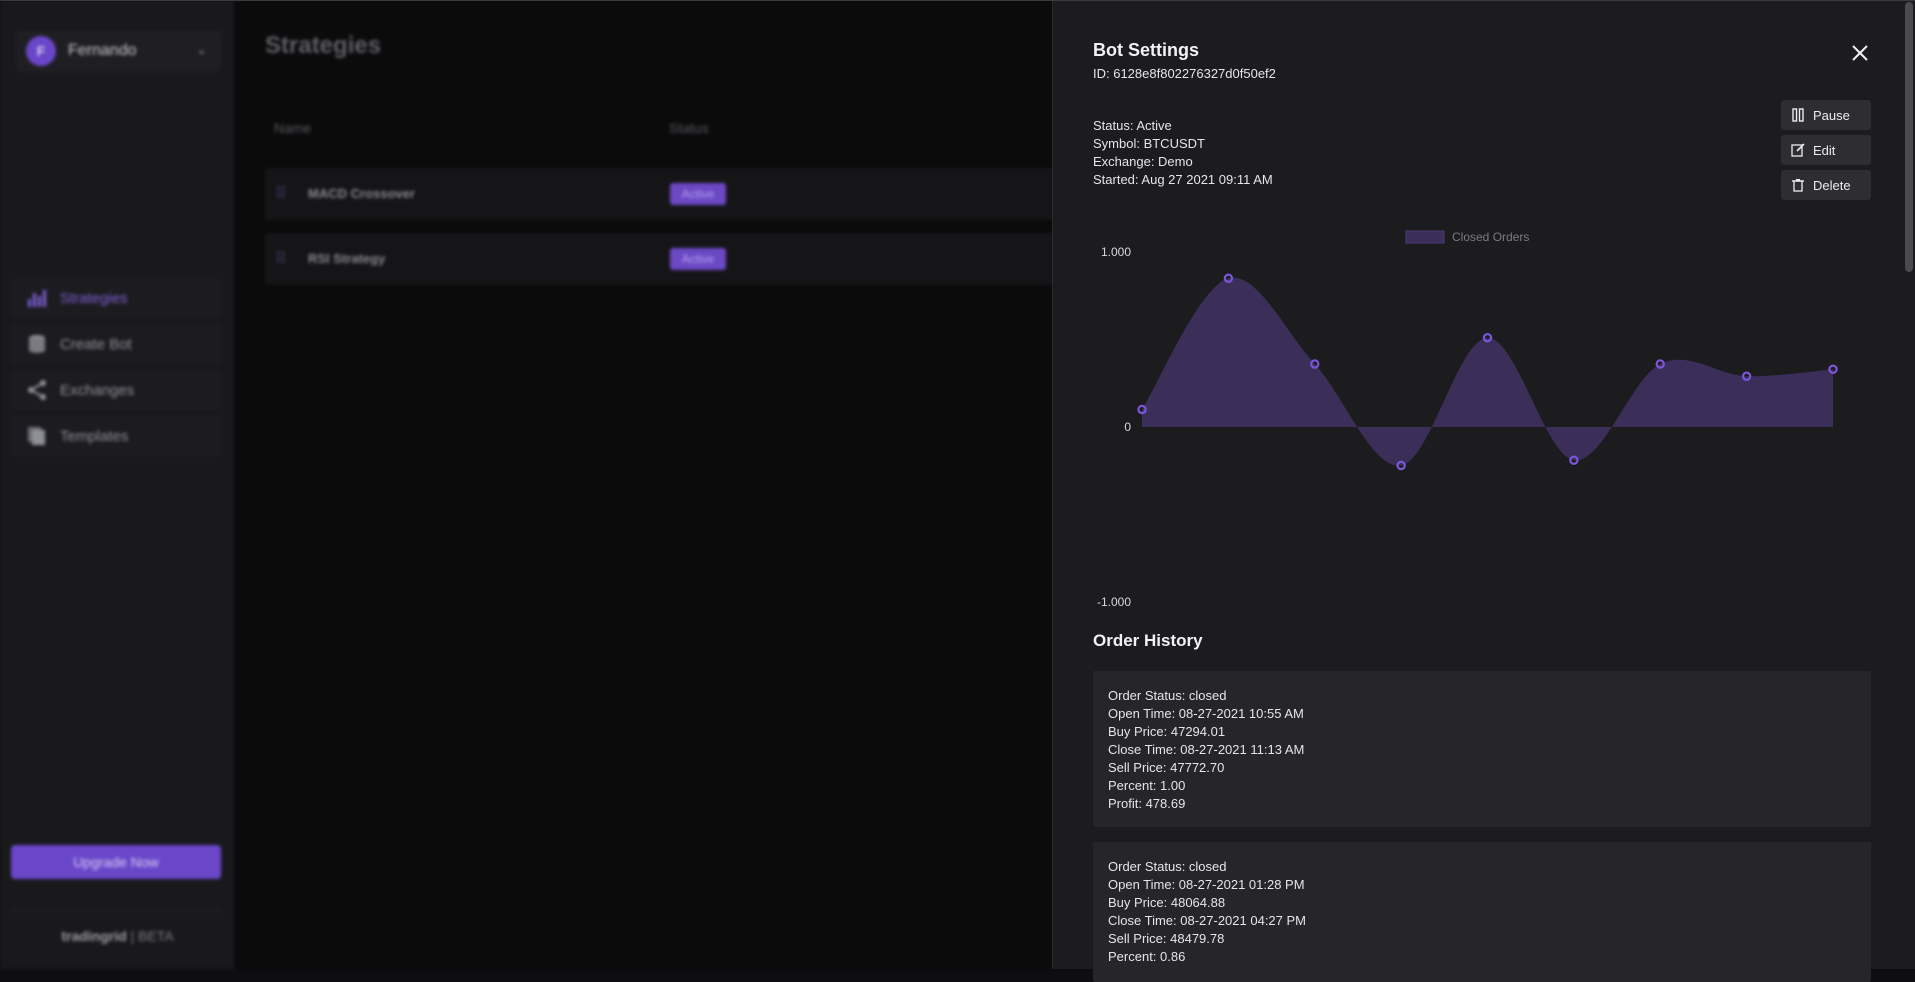  I want to click on user-switcher: F Fernando ⌄, so click(118, 51).